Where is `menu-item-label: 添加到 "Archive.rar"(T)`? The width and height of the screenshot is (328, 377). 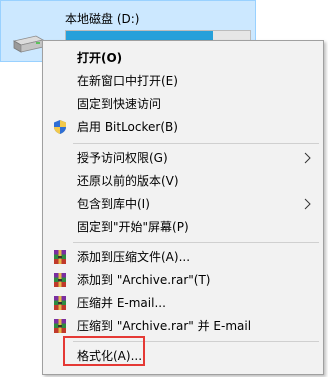
menu-item-label: 添加到 "Archive.rar"(T) is located at coordinates (144, 280).